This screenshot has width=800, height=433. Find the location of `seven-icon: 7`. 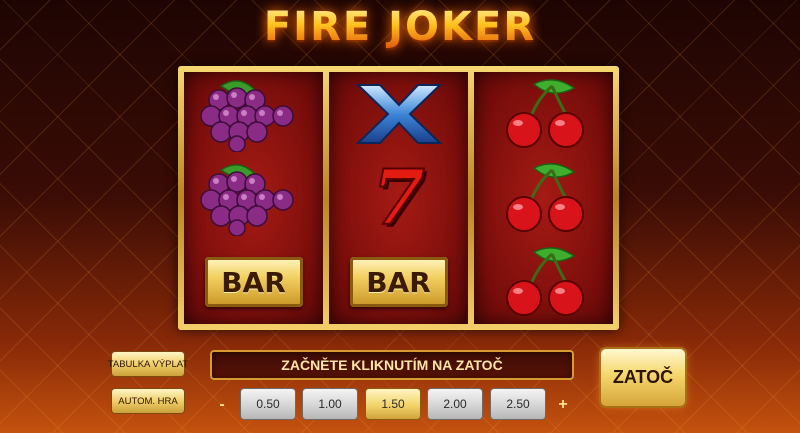

seven-icon: 7 is located at coordinates (398, 197).